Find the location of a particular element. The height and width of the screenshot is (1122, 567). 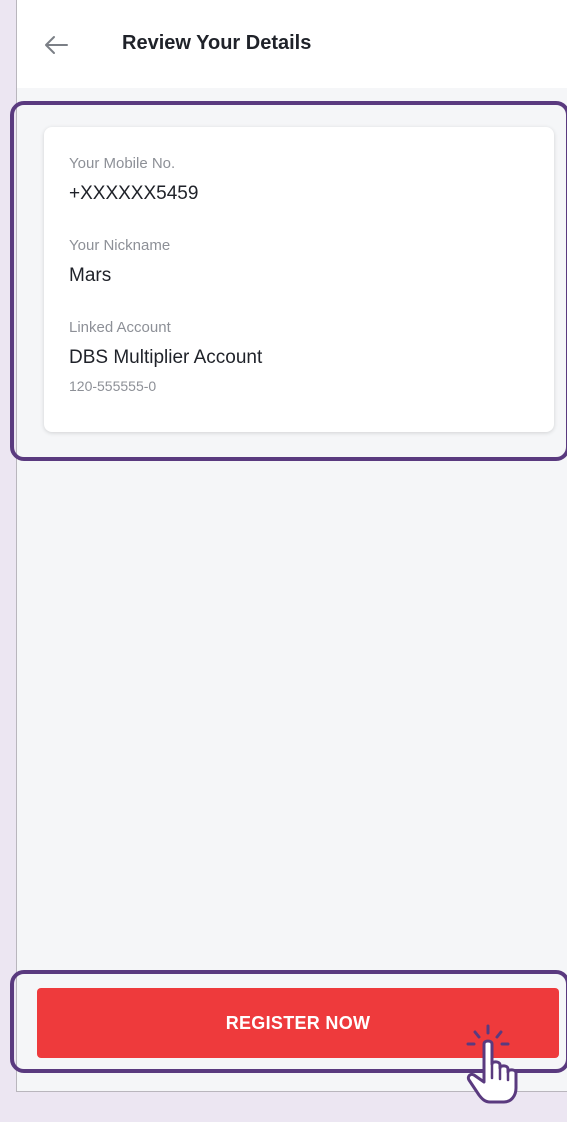

back-button is located at coordinates (56, 45).